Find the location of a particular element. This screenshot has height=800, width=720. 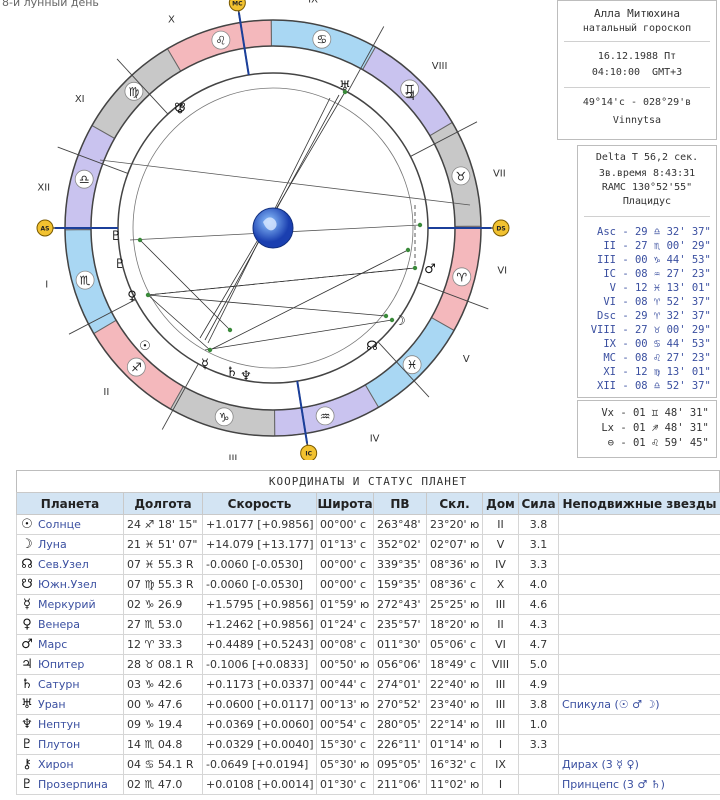

planet-glyph: ♆ is located at coordinates (246, 376).